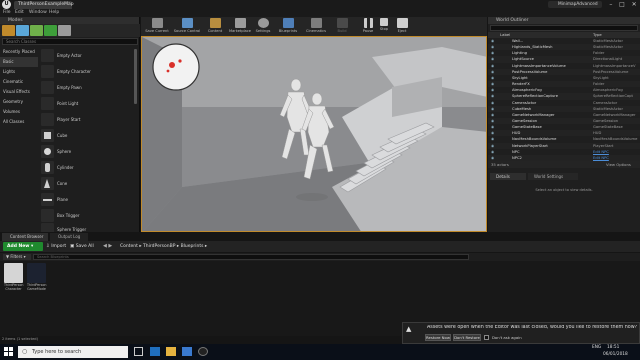 The height and width of the screenshot is (360, 640). I want to click on level-tab: ThirdPersonExampleMap, so click(44, 5).